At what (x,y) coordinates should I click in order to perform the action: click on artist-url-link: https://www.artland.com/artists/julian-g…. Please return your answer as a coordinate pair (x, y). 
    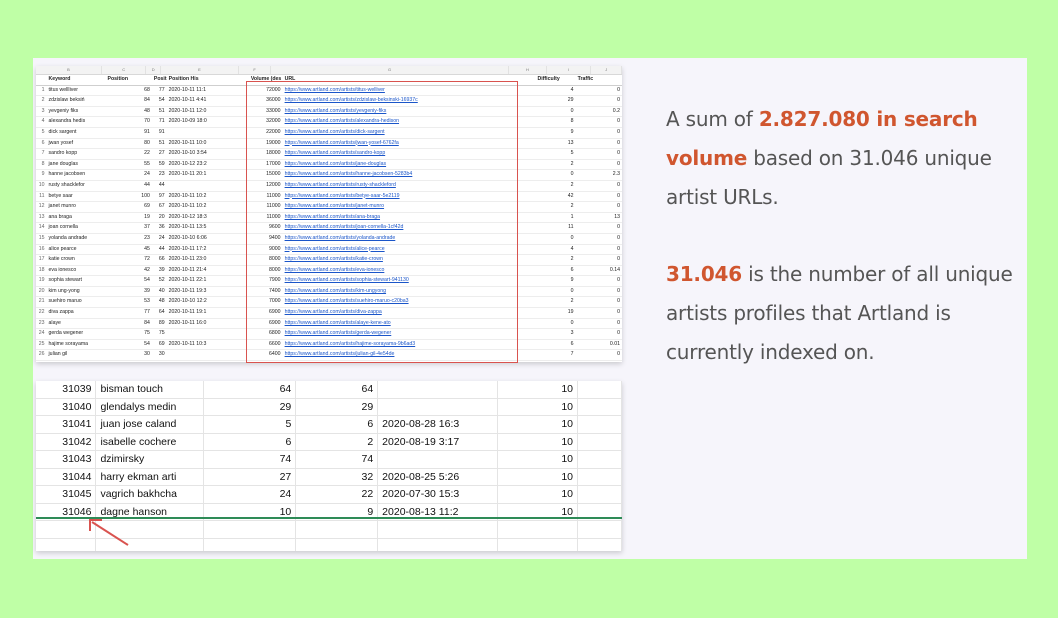
    Looking at the image, I should click on (409, 355).